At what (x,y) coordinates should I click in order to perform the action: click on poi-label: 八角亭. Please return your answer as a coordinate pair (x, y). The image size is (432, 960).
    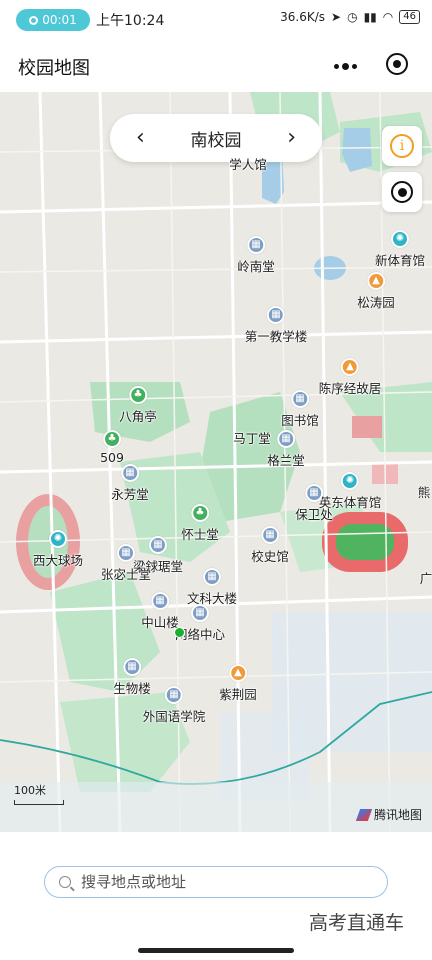
    Looking at the image, I should click on (138, 416).